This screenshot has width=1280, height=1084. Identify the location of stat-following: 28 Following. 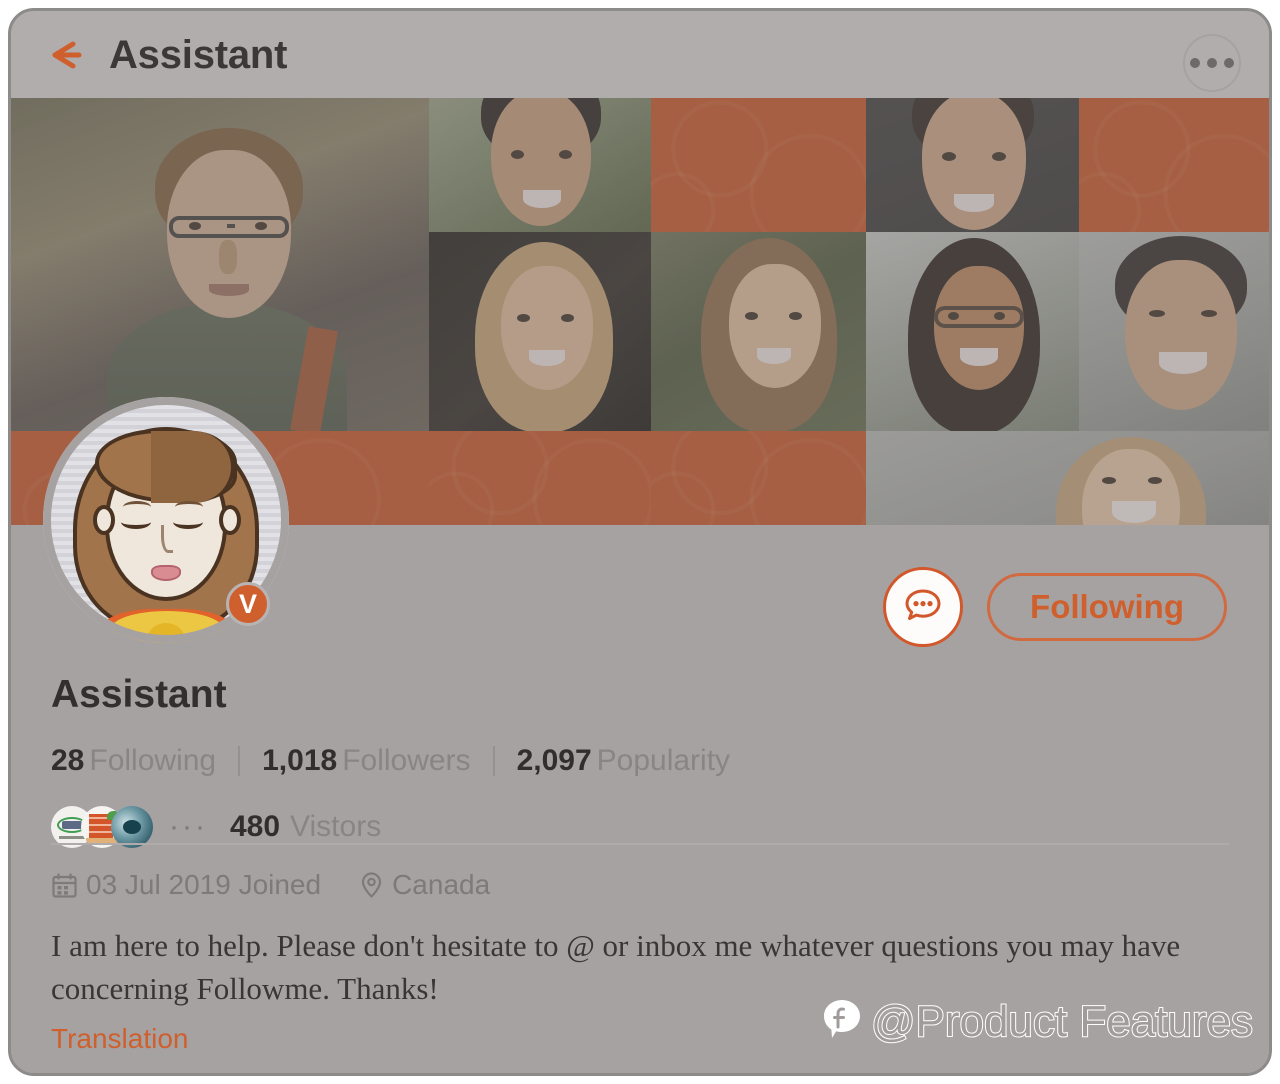
(133, 761).